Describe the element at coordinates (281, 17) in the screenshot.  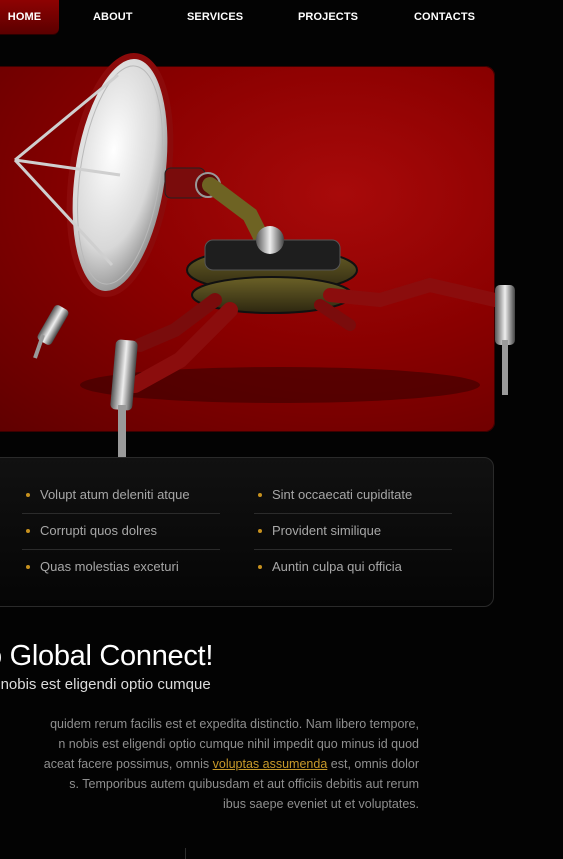
I see `main-nav: HOME ABOUT SERVICES PROJECTS CONTACTS` at that location.